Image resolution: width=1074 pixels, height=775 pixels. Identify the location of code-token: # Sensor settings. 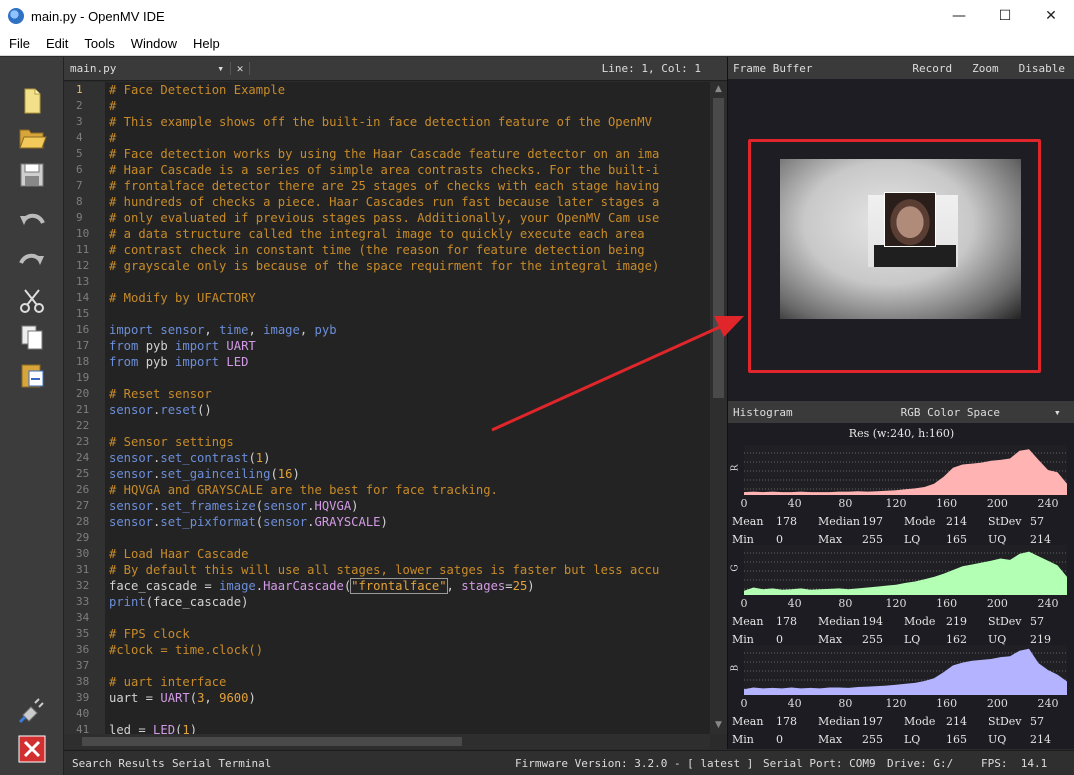
(171, 442).